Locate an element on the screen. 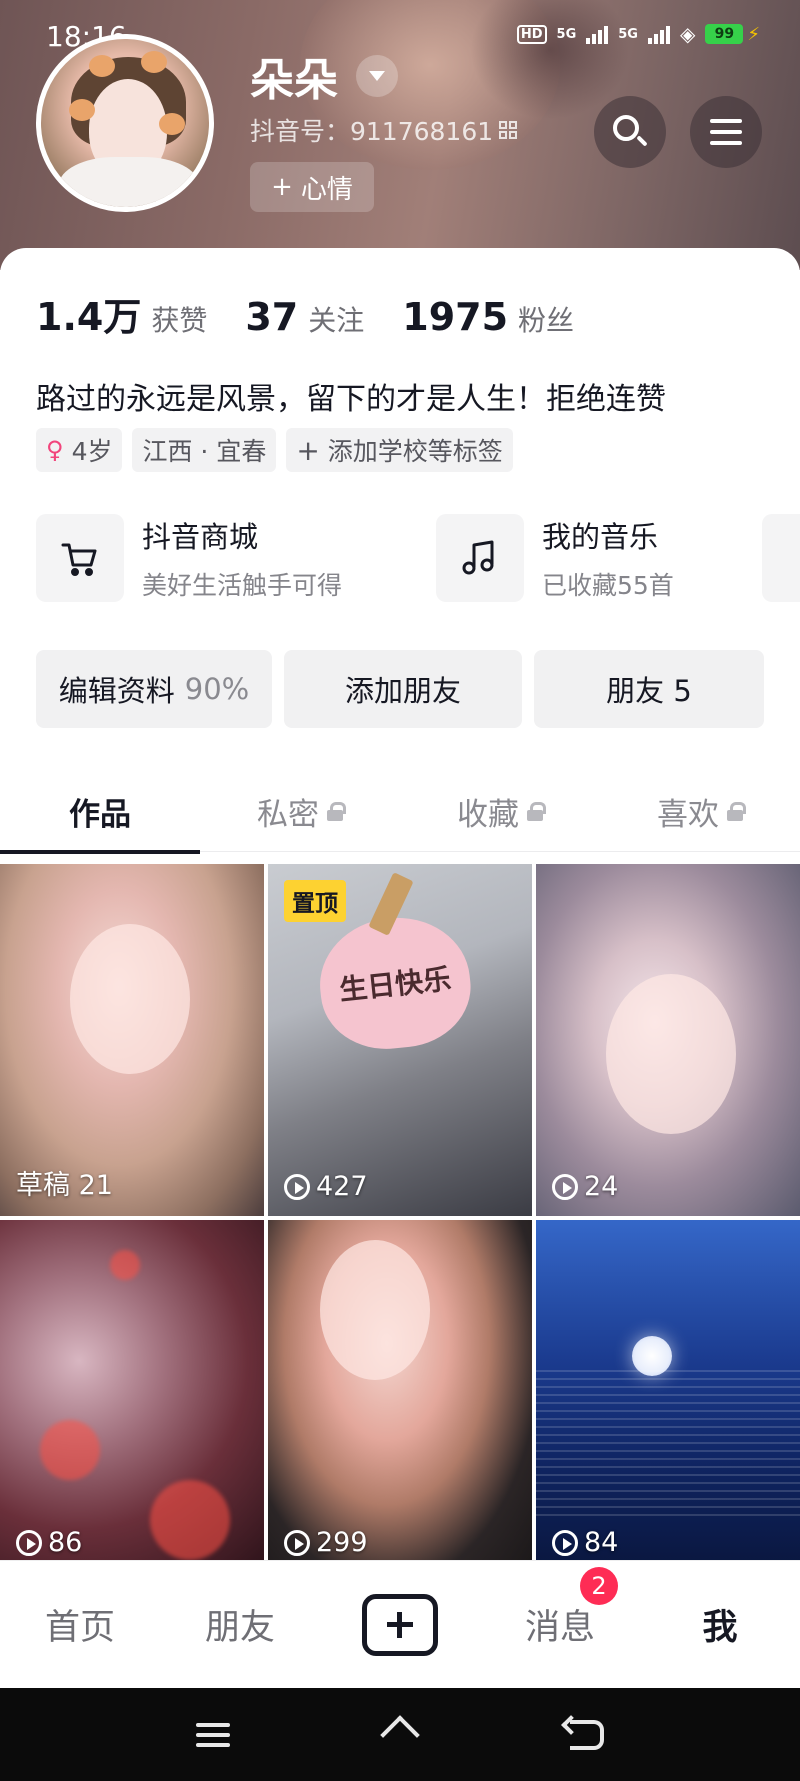  sea-reflection is located at coordinates (668, 1445).